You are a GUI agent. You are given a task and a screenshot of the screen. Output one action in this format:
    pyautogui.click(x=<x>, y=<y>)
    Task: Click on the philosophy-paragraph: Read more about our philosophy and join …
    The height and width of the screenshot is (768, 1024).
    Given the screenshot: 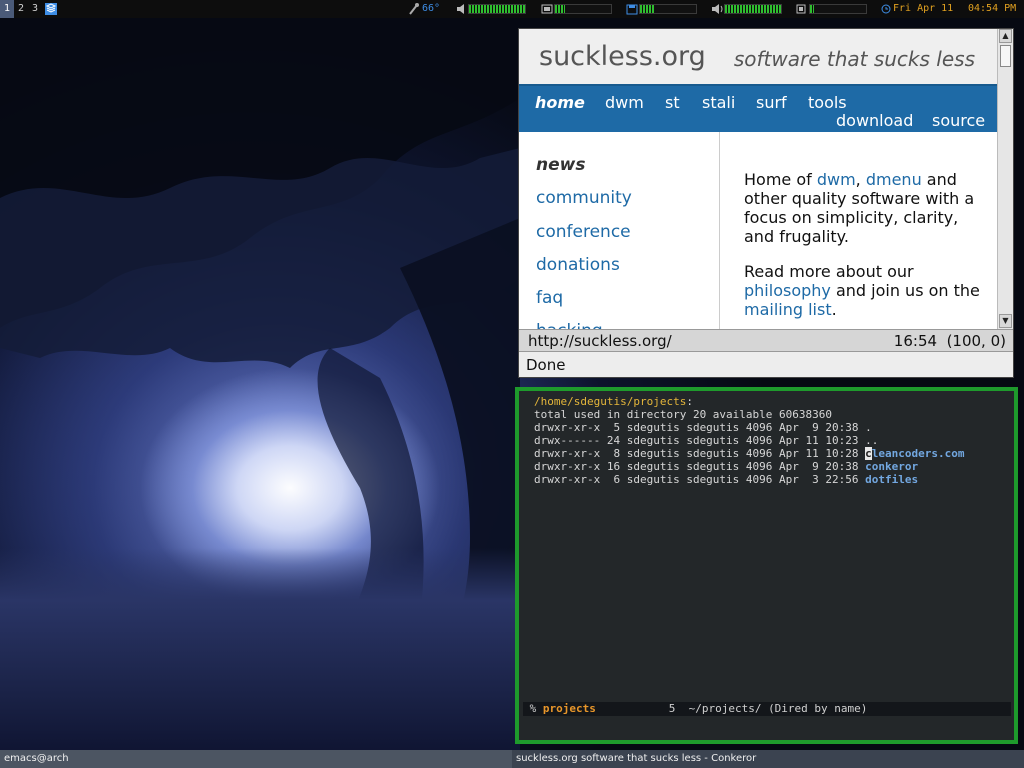 What is the action you would take?
    pyautogui.click(x=866, y=290)
    